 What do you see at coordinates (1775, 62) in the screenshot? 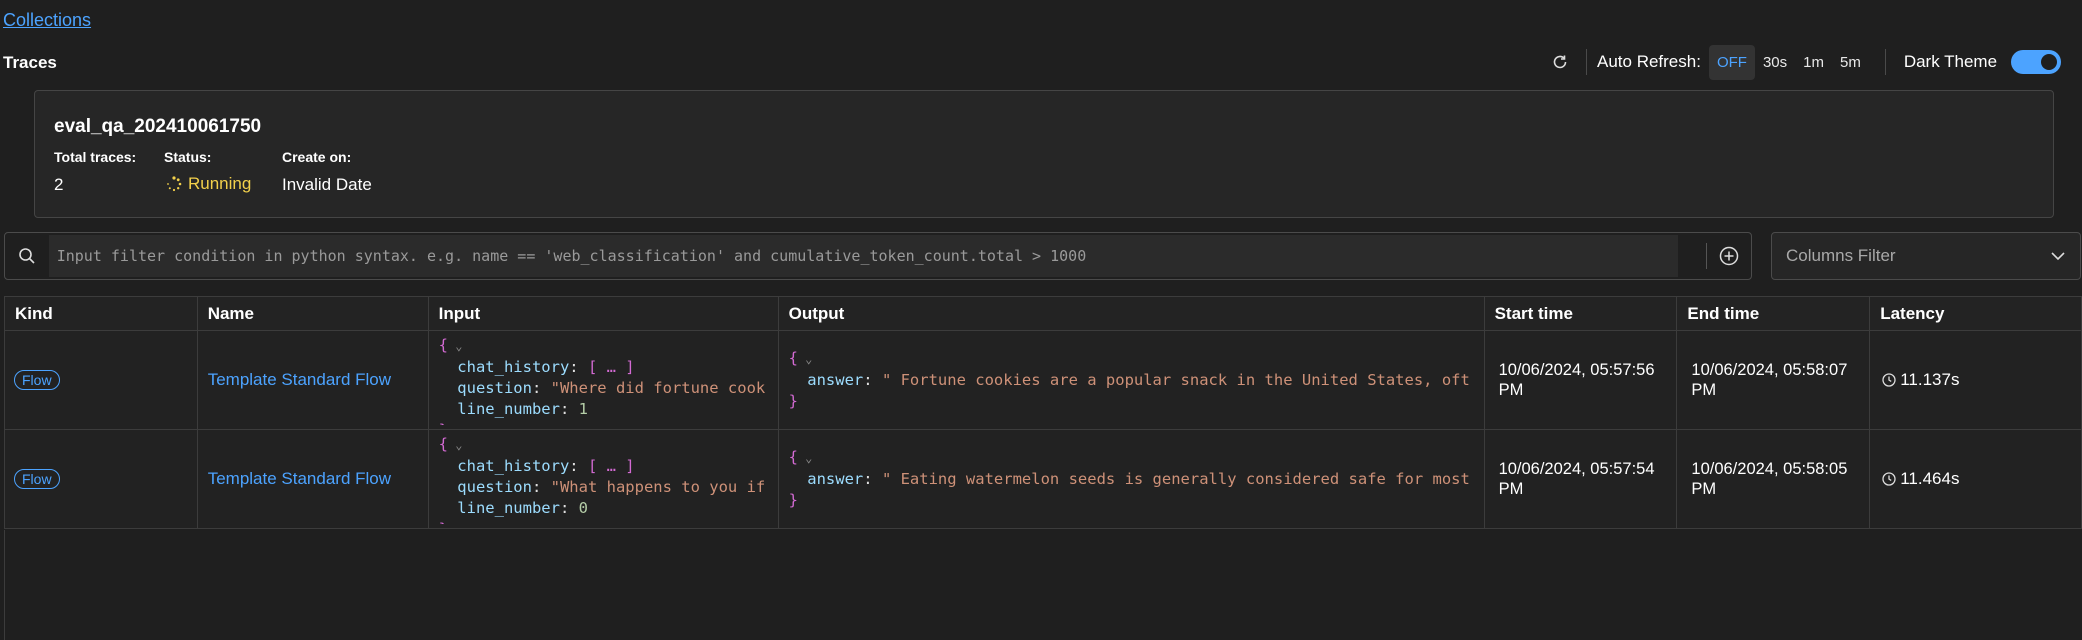
I see `refresh-option-30s: 30s` at bounding box center [1775, 62].